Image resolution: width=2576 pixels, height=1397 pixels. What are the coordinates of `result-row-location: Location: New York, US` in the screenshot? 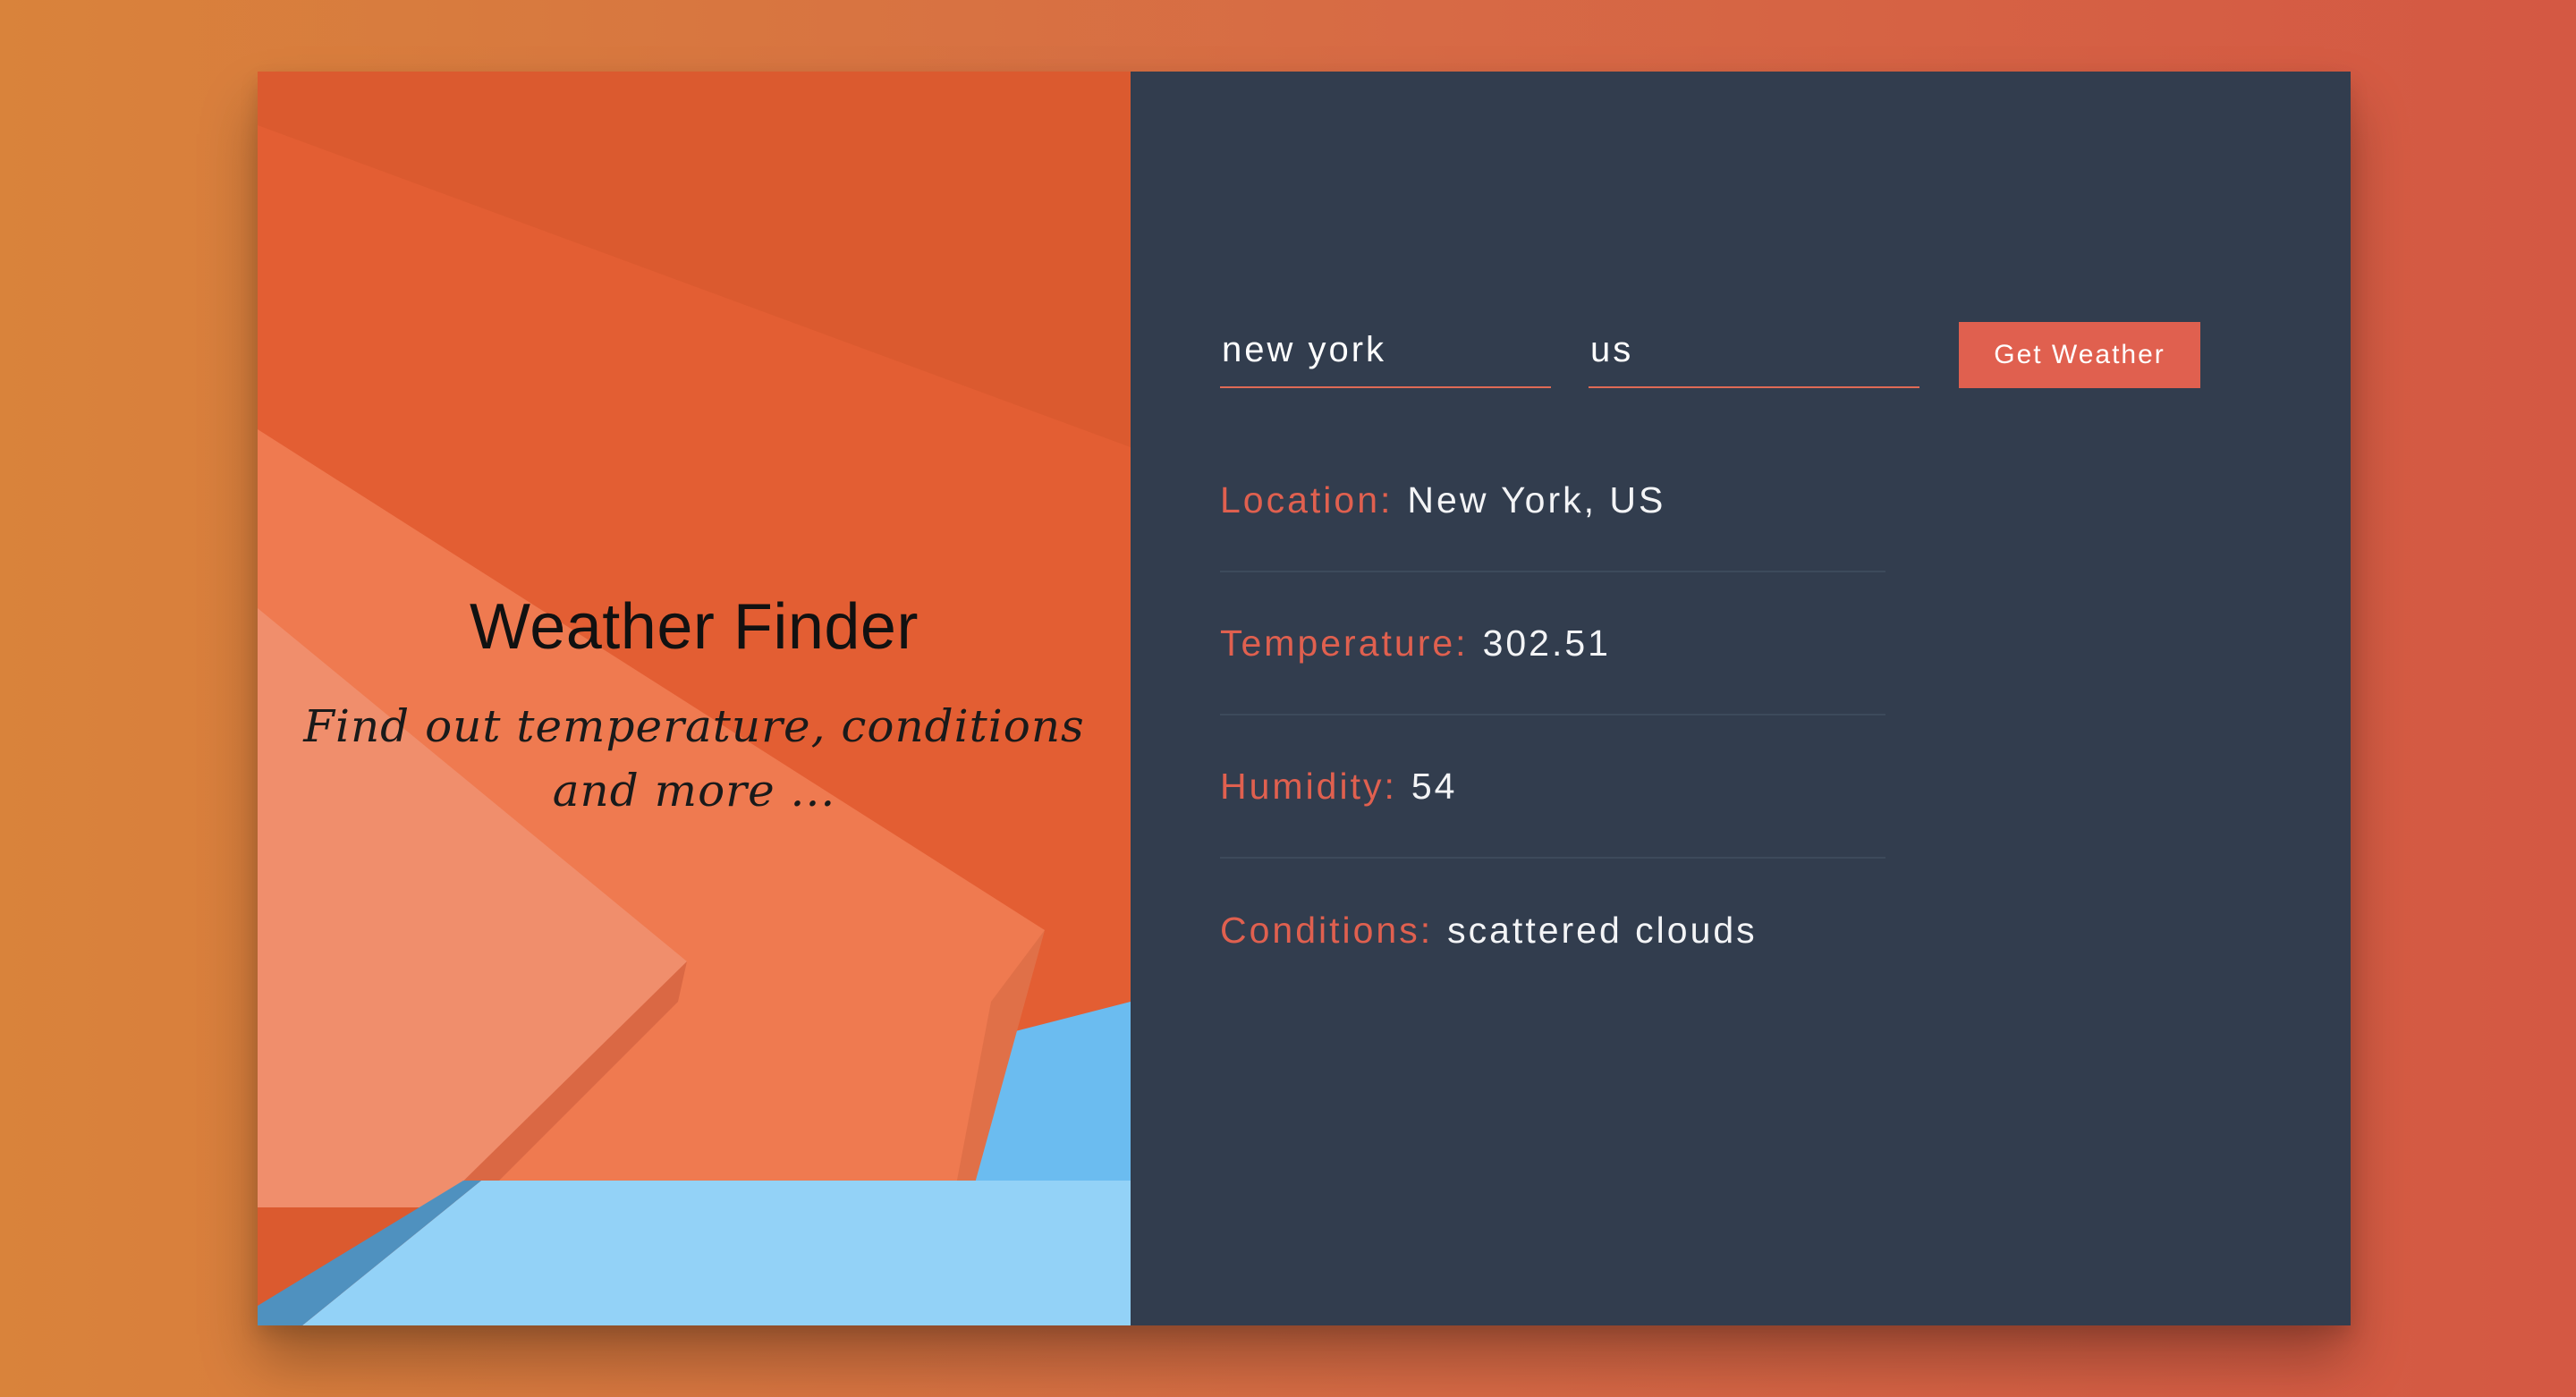 It's located at (1552, 500).